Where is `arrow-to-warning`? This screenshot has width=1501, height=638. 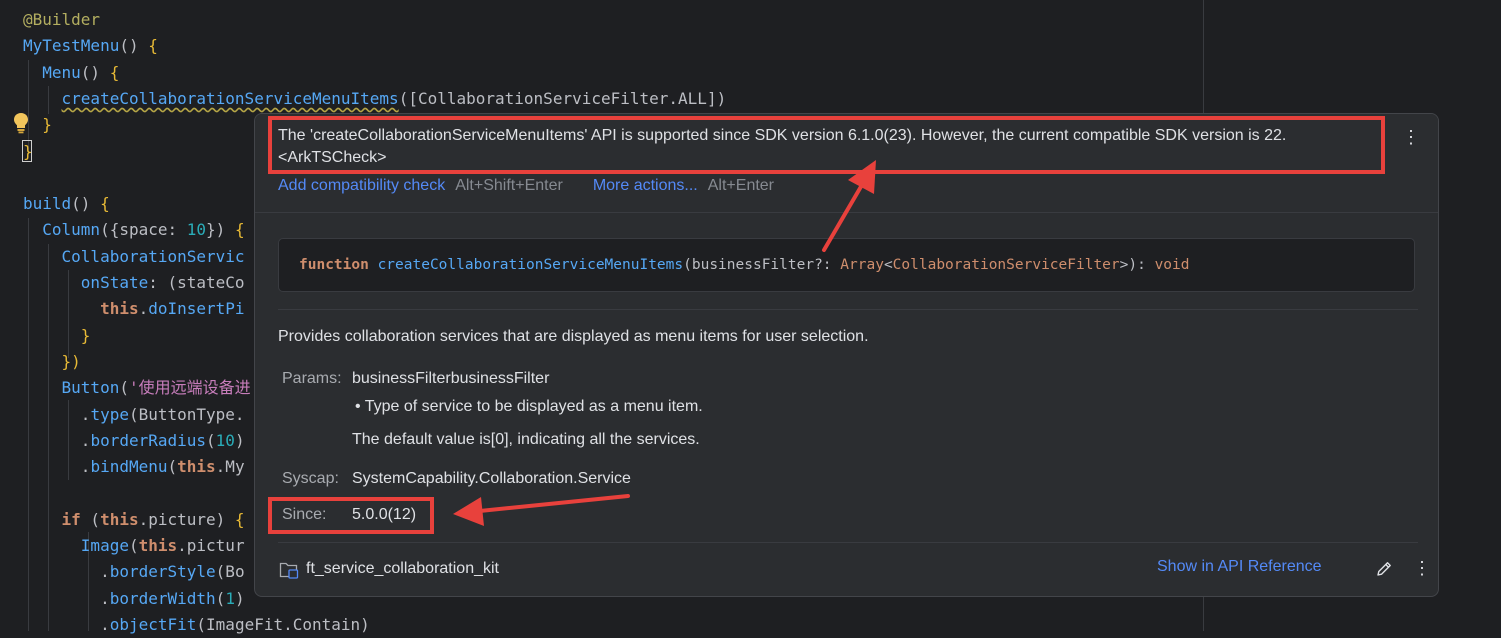 arrow-to-warning is located at coordinates (849, 206).